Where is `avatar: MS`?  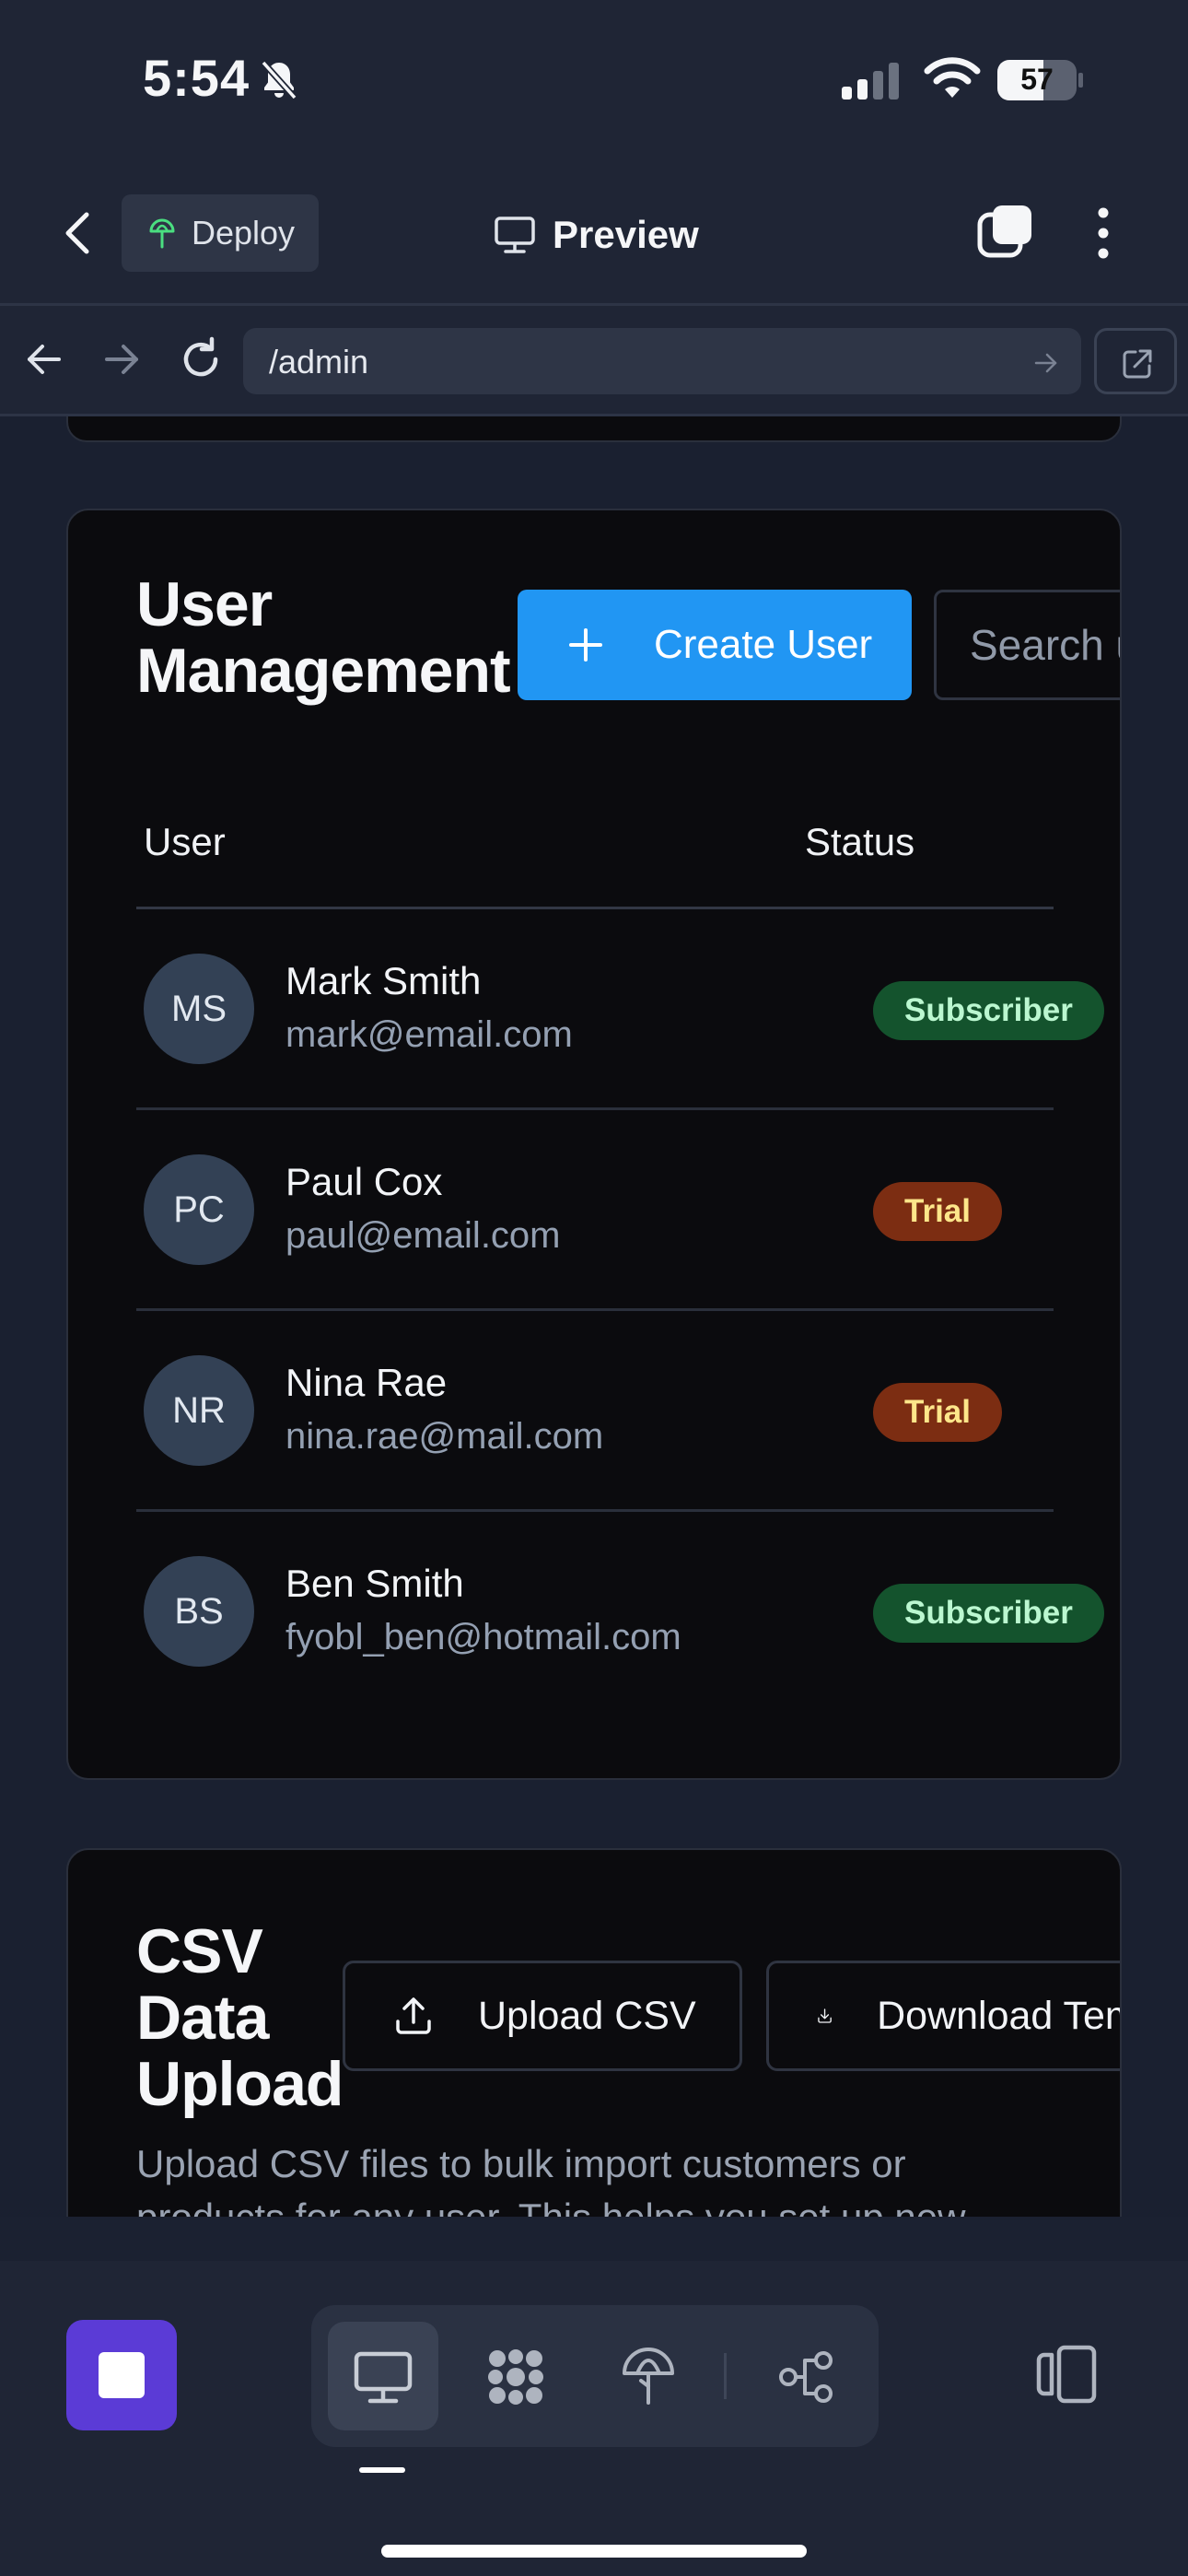
avatar: MS is located at coordinates (199, 1009).